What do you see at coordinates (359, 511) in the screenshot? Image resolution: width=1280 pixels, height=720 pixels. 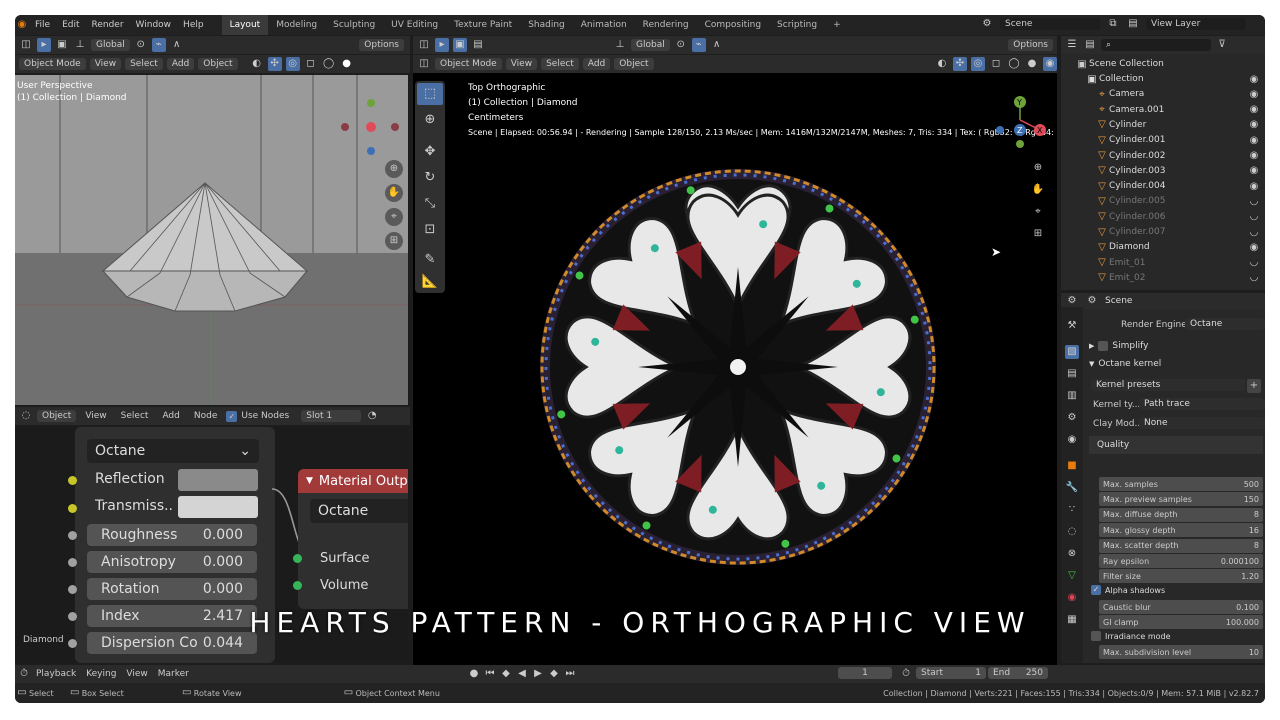 I see `output-target-dropdown: Octane` at bounding box center [359, 511].